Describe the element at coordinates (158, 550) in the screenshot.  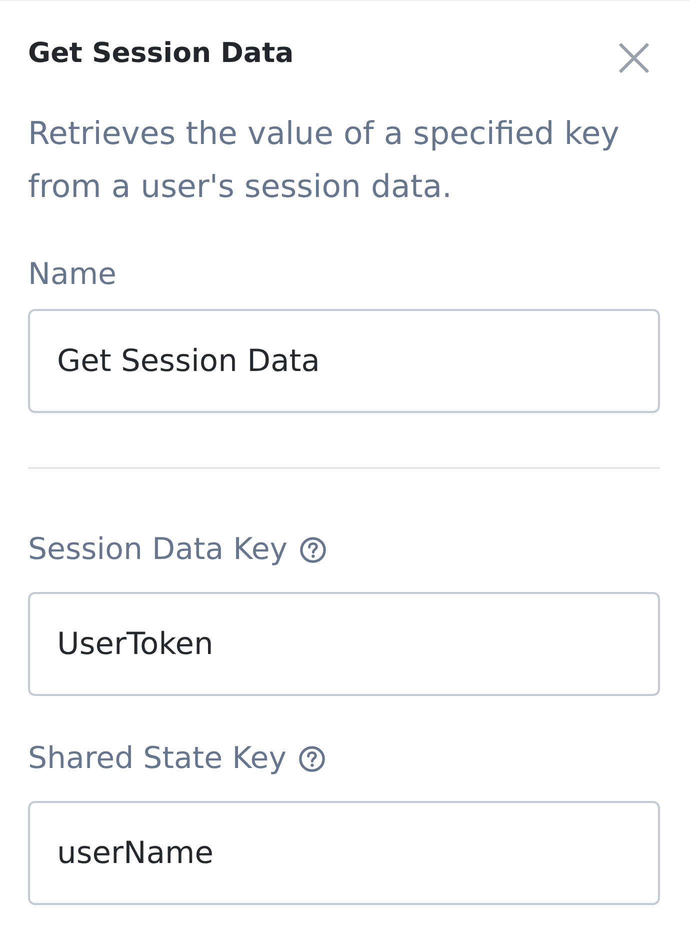
I see `field-label: Session Data Key` at that location.